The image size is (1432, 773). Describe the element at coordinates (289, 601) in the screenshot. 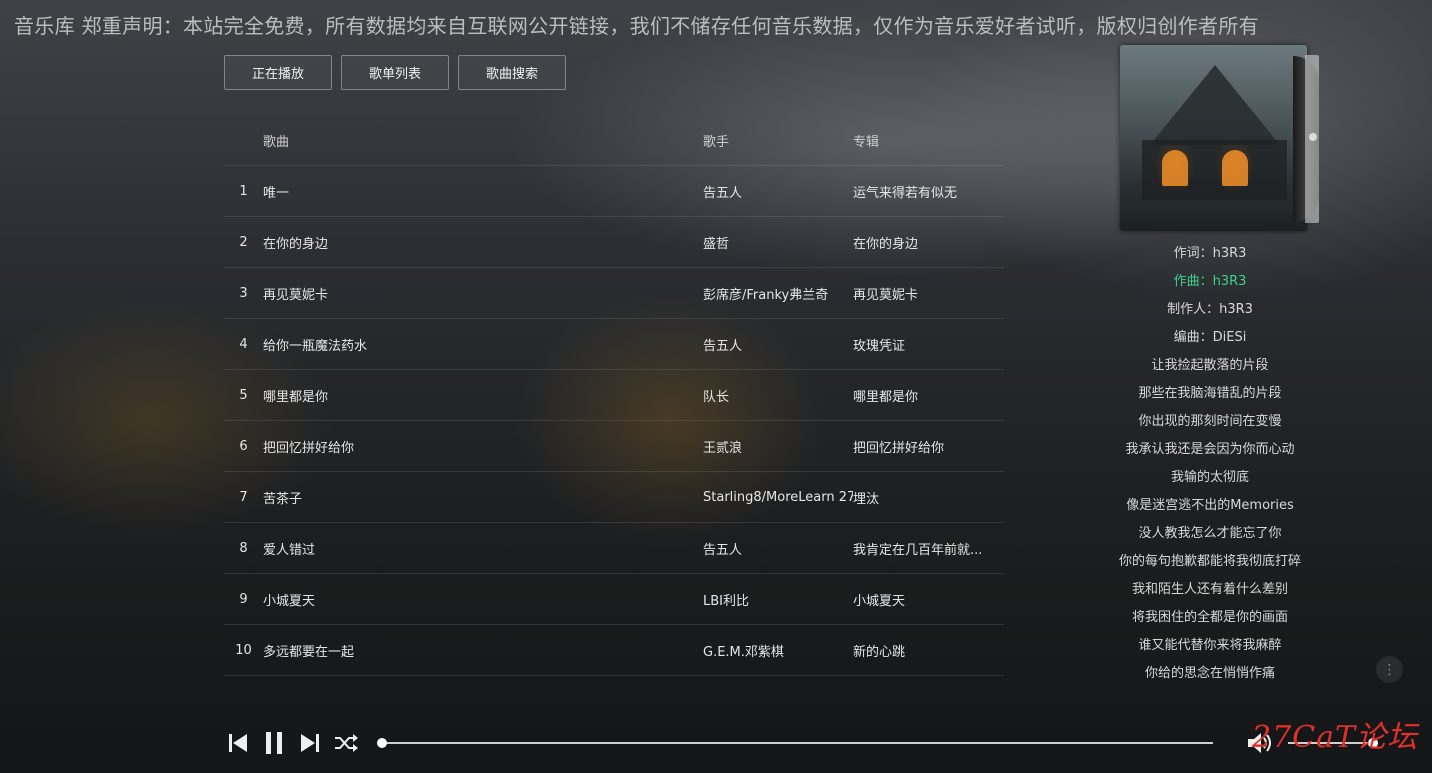

I see `song-title: 小城夏天` at that location.